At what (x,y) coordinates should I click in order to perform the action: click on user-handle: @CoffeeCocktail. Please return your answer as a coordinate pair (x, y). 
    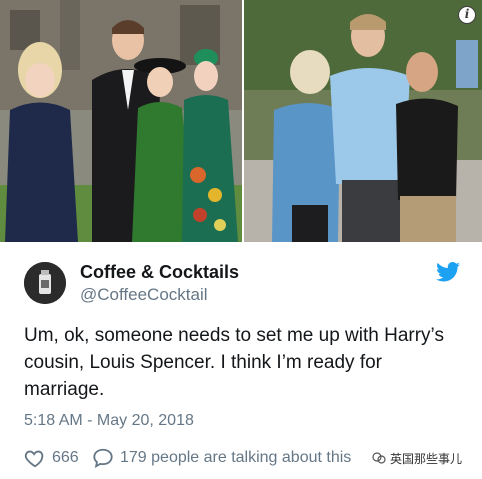
    Looking at the image, I should click on (144, 295).